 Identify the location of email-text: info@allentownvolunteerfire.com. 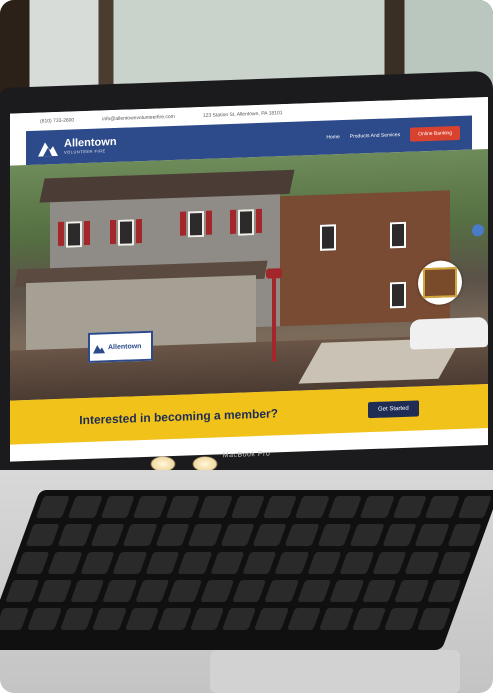
(138, 118).